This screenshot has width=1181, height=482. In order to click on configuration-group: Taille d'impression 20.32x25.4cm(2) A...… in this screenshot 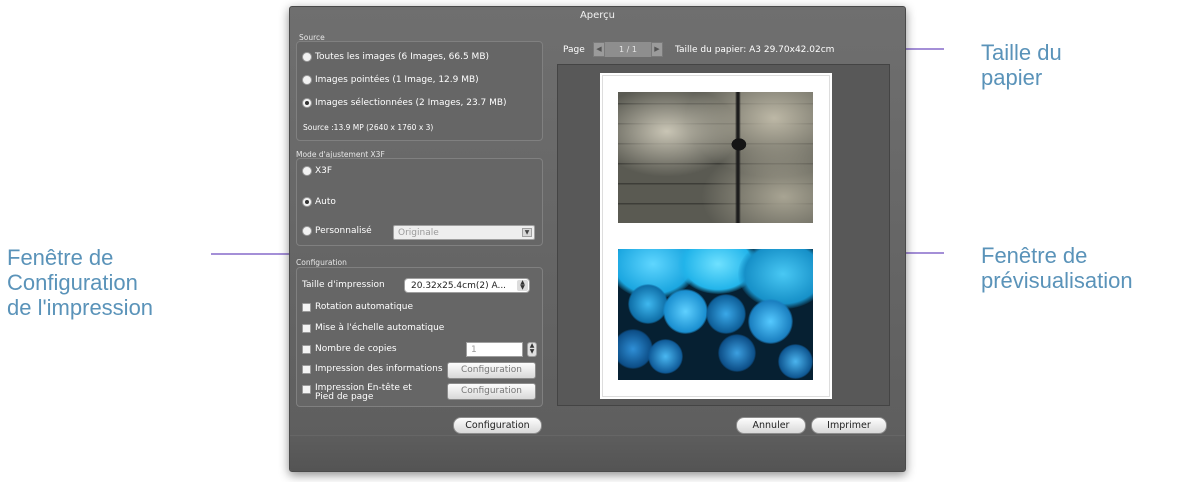, I will do `click(419, 337)`.